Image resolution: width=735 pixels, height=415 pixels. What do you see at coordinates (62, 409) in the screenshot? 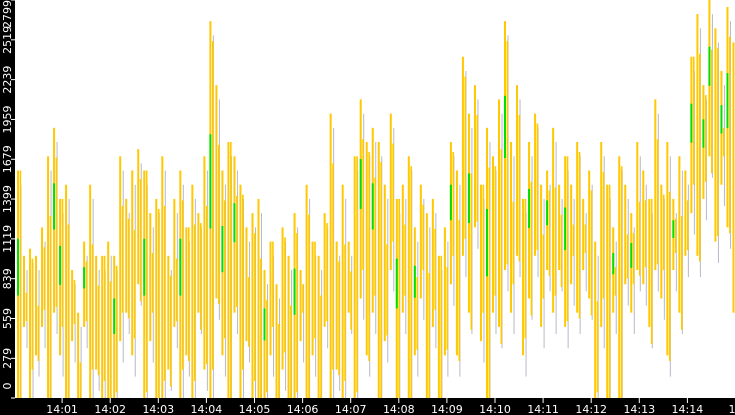
I see `x-tick-label: 14:01` at bounding box center [62, 409].